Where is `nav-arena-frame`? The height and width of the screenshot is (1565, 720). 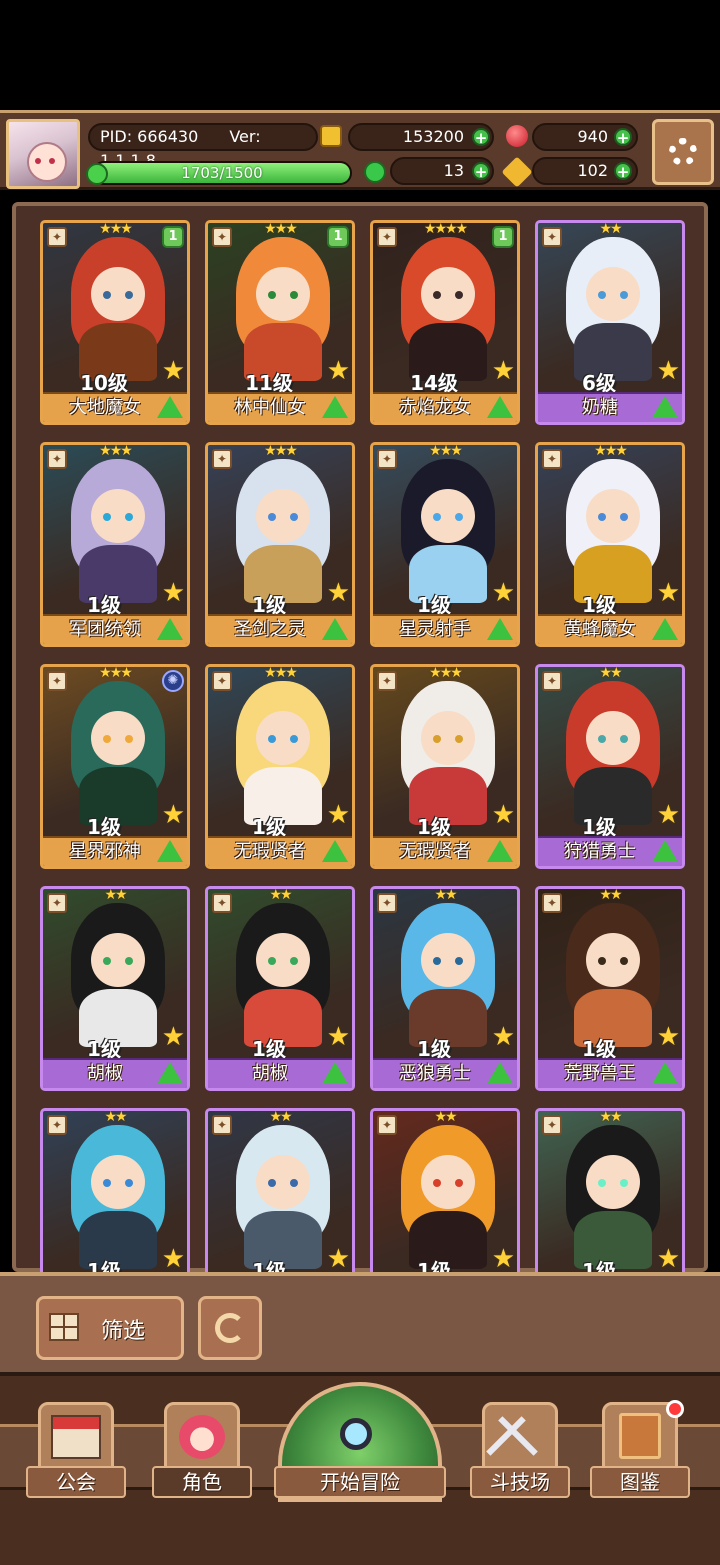
nav-arena-frame is located at coordinates (520, 1437).